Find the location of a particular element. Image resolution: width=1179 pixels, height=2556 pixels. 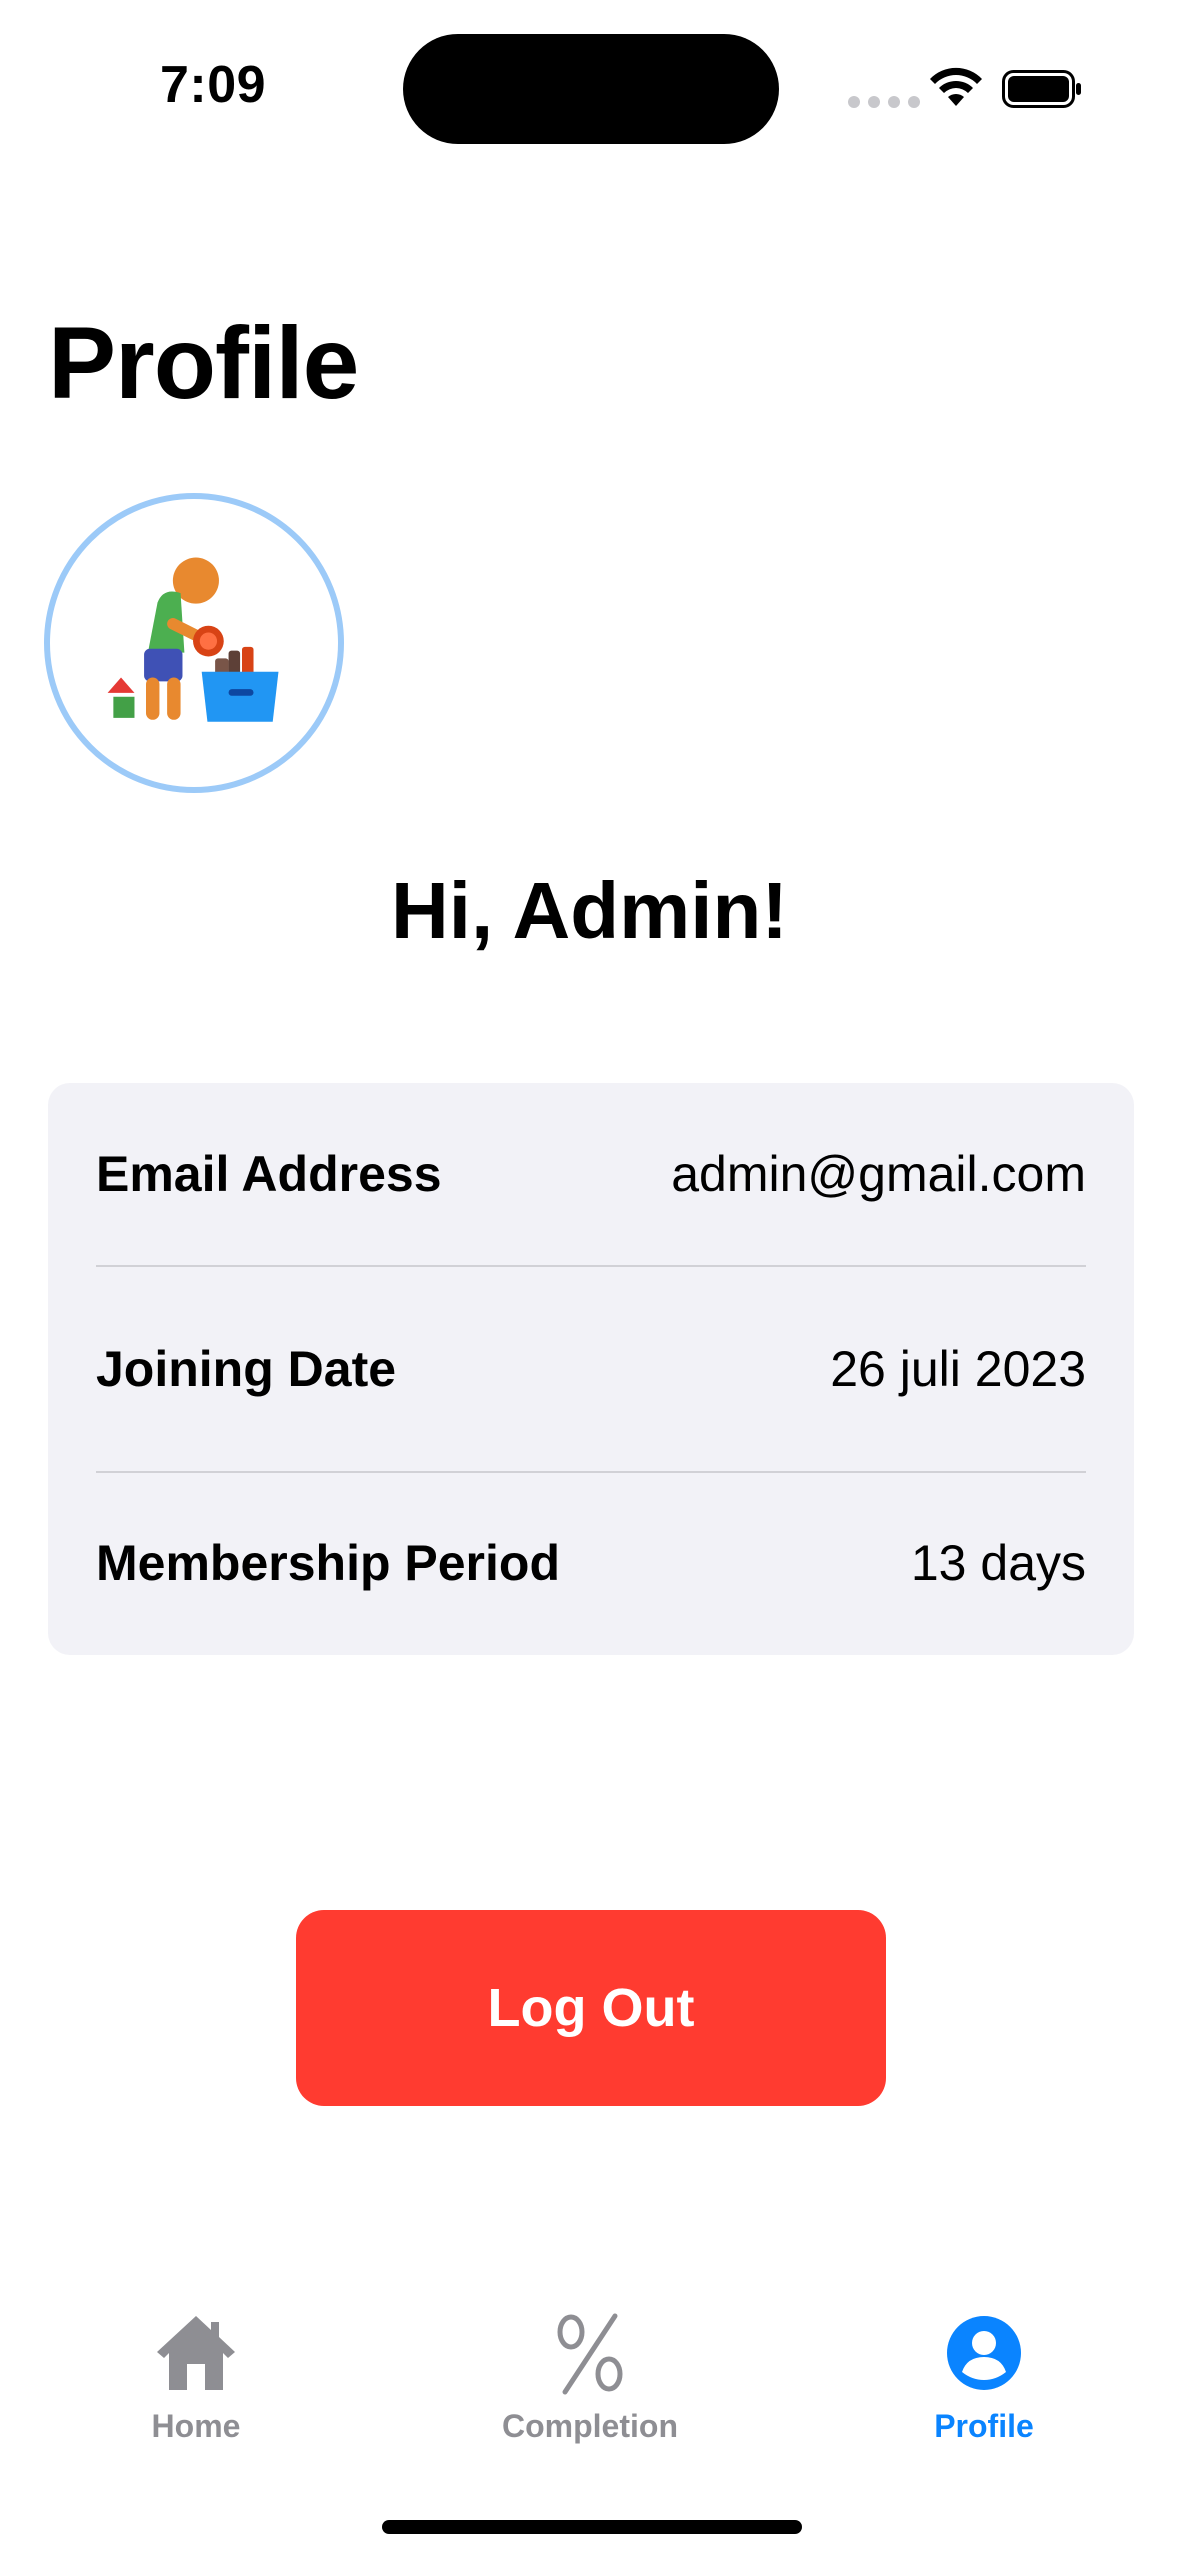

person-circle-icon is located at coordinates (984, 2353).